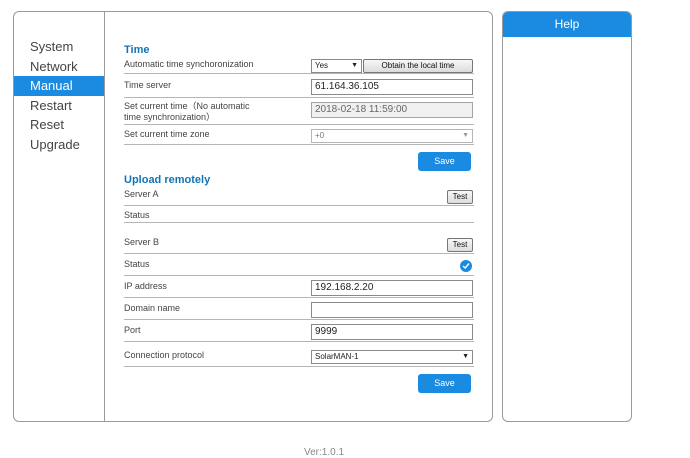 The width and height of the screenshot is (690, 458). Describe the element at coordinates (145, 286) in the screenshot. I see `ip-label: IP address` at that location.